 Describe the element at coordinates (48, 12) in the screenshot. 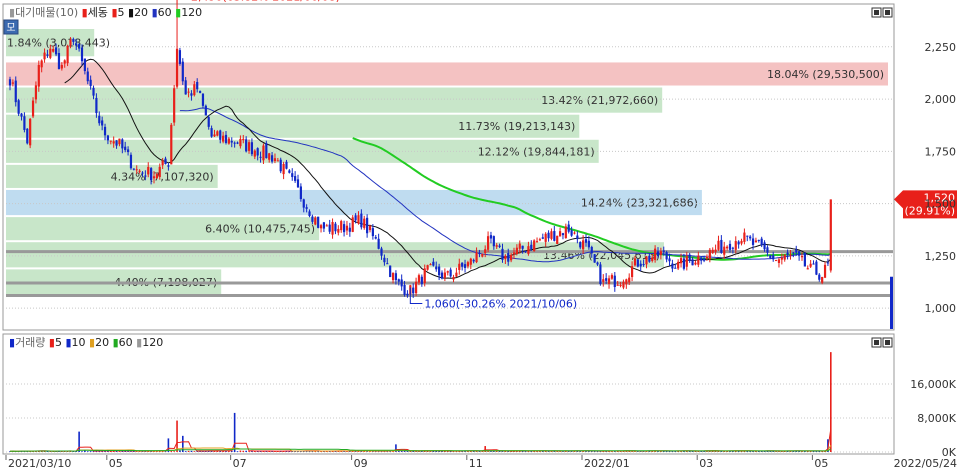

I see `legend-label: 대기매물(10)` at that location.